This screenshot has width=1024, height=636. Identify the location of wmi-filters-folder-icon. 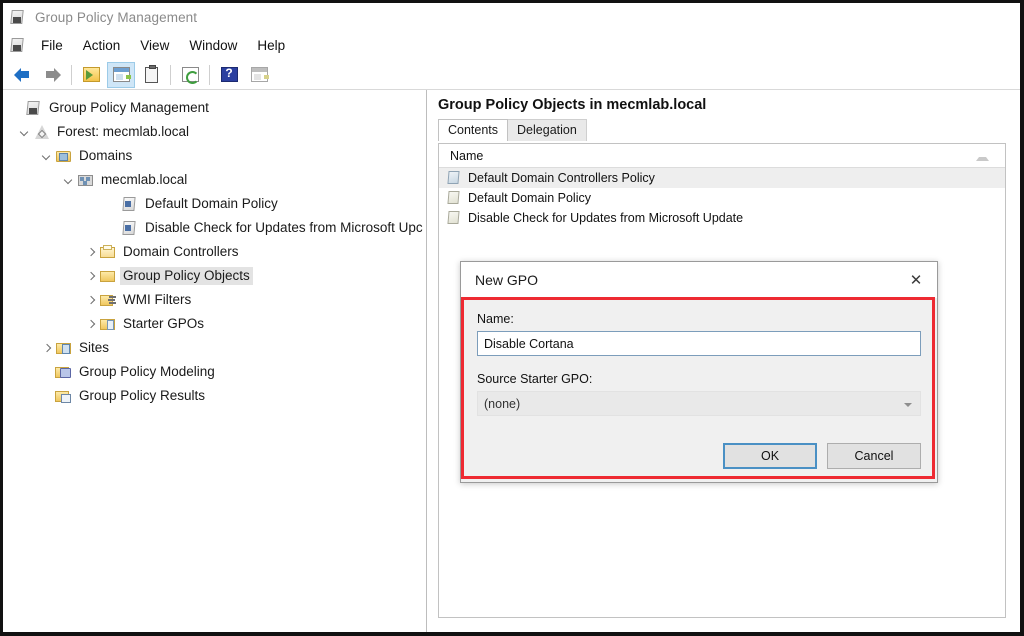
(108, 300).